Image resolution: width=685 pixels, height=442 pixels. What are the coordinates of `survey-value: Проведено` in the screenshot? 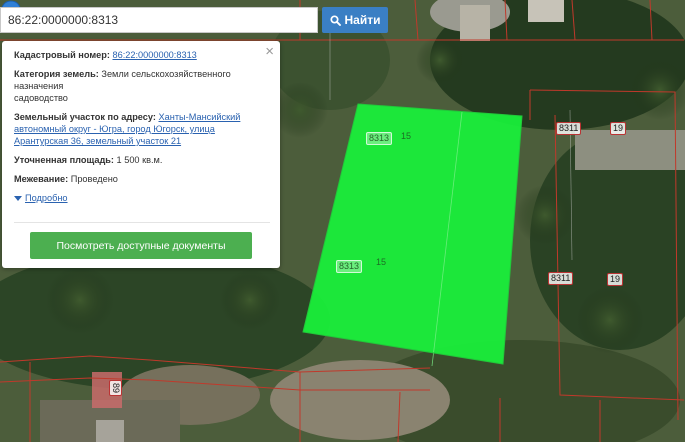 It's located at (94, 179).